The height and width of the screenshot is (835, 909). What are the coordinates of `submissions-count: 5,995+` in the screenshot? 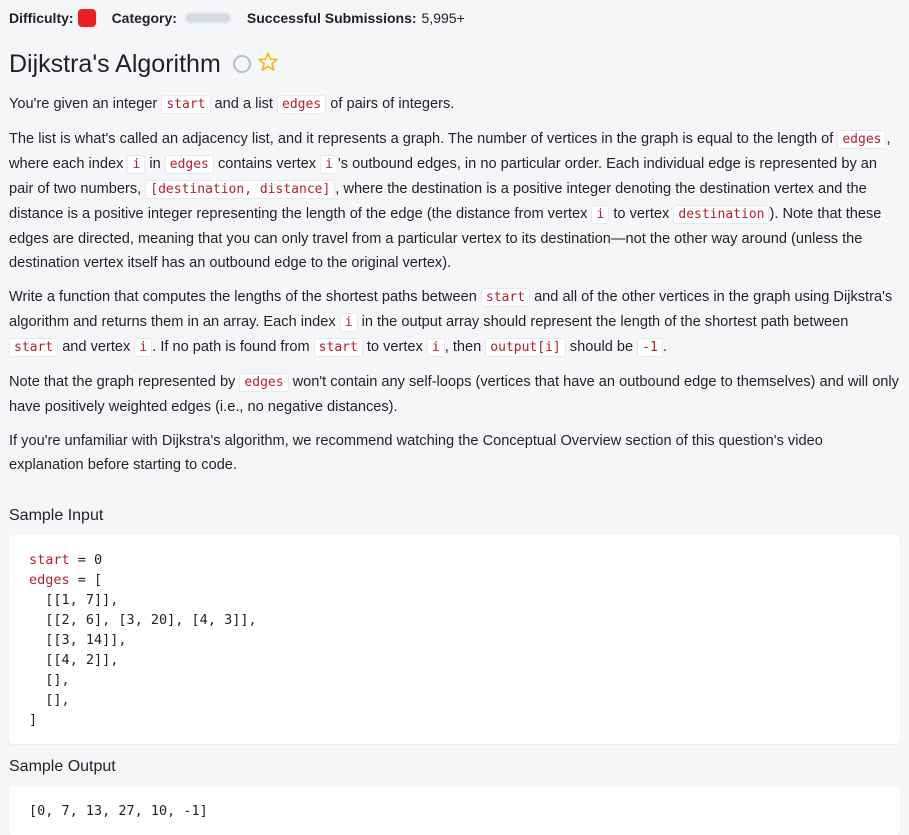 It's located at (443, 18).